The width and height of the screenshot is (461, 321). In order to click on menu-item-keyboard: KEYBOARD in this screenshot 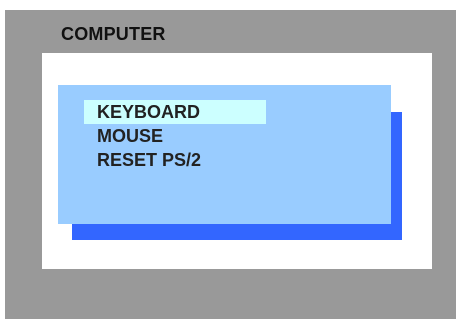, I will do `click(175, 112)`.